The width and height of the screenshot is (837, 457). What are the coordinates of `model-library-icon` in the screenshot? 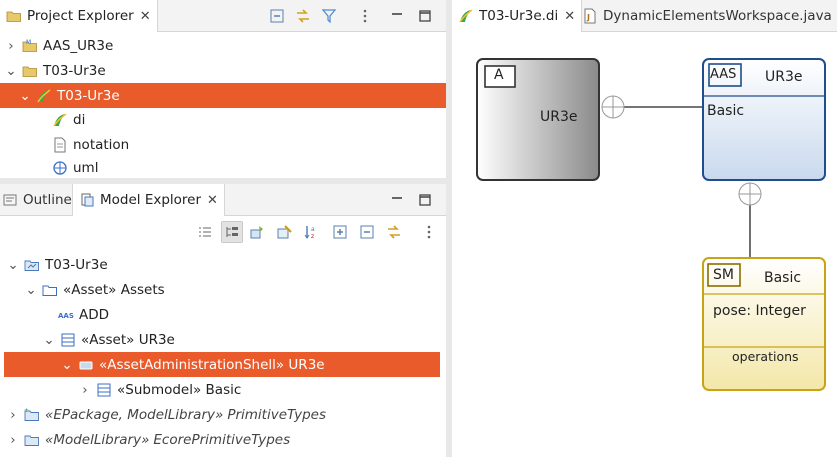 It's located at (32, 440).